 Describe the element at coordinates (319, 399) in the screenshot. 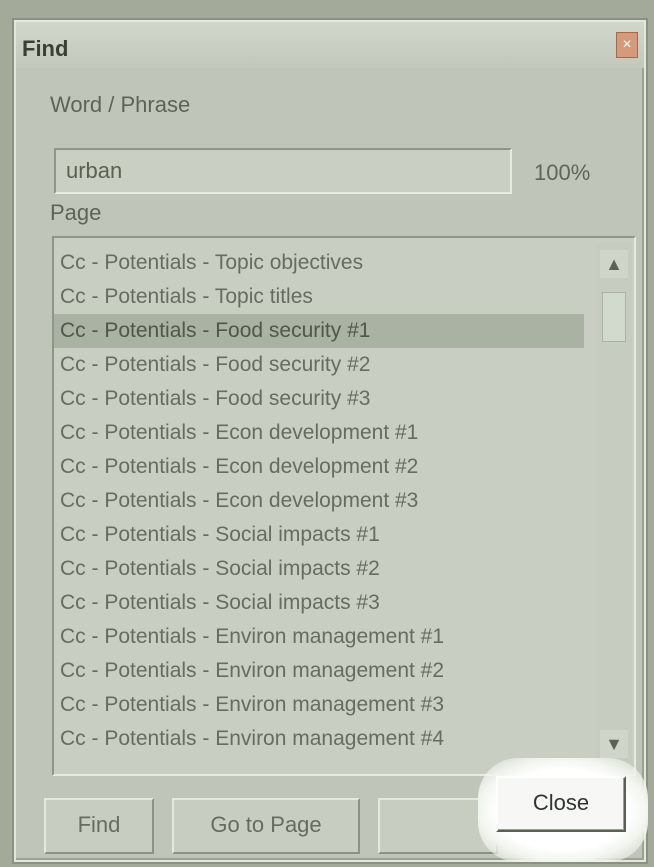

I see `page-list-item: Cc - Potentials - Food security #3` at that location.